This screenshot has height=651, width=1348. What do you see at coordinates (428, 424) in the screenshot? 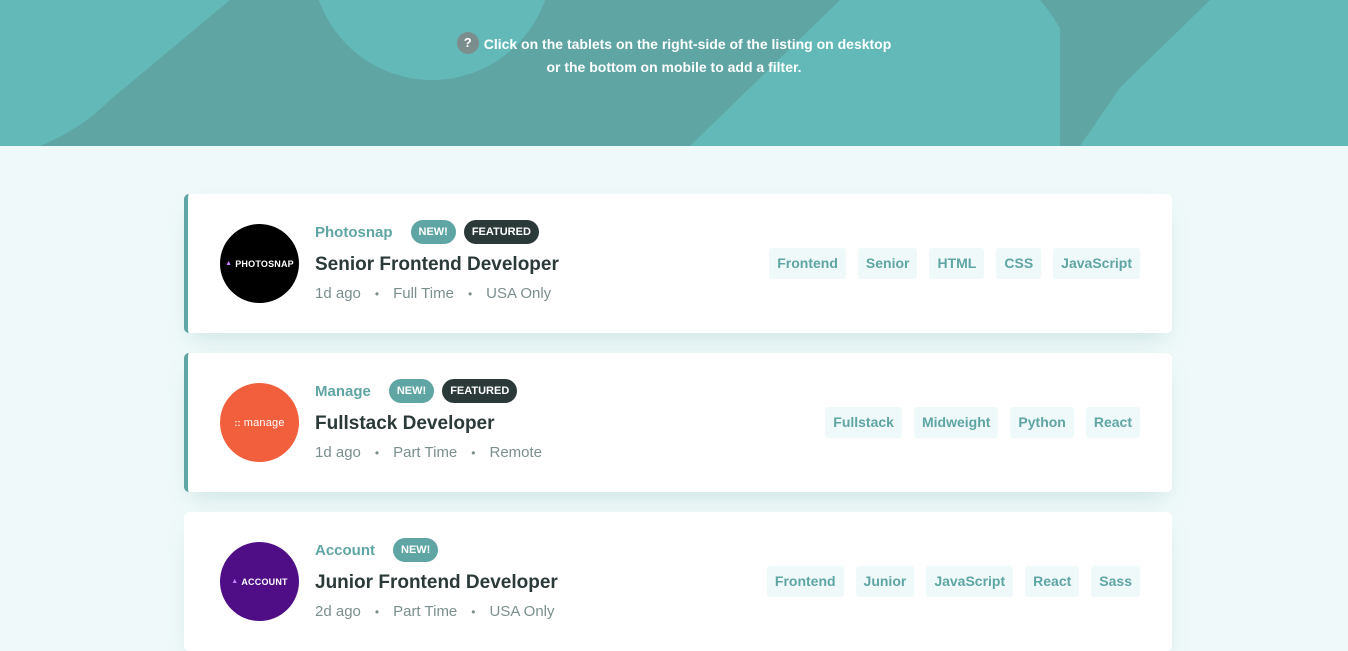
I see `job-position: Fullstack Developer` at bounding box center [428, 424].